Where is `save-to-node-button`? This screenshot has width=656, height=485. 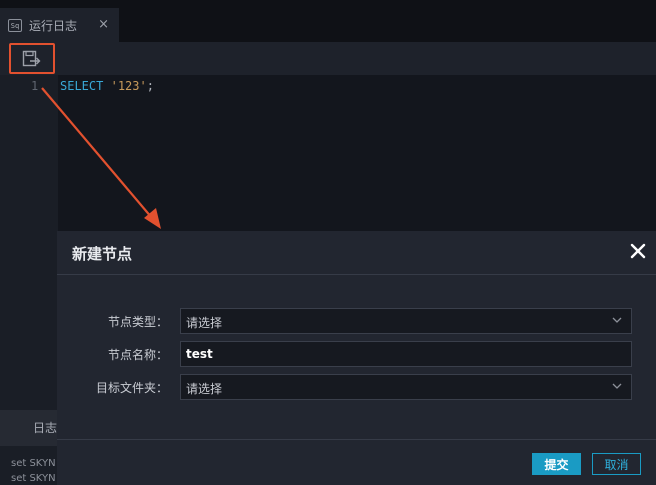 save-to-node-button is located at coordinates (32, 58).